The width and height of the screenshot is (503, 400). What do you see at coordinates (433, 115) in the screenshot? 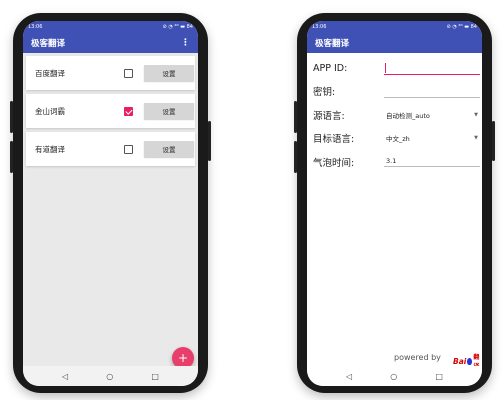
I see `source-language-select: 自动检测_auto ▼` at bounding box center [433, 115].